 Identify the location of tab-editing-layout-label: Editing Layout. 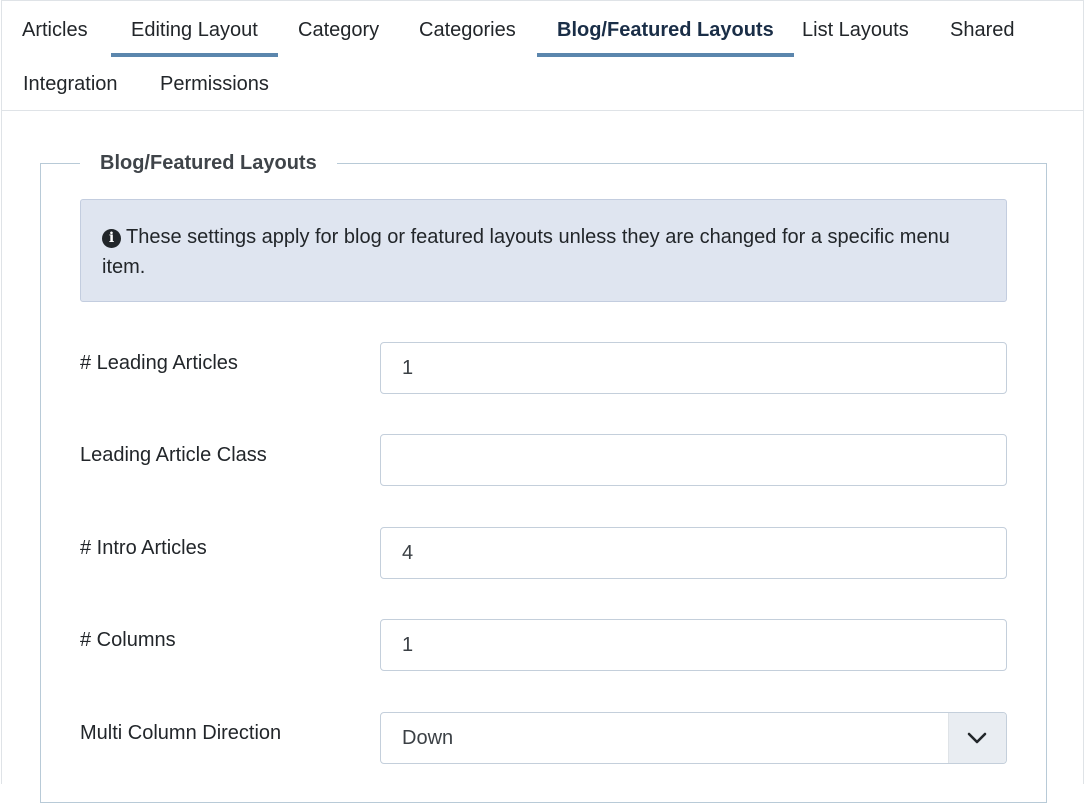
(194, 30).